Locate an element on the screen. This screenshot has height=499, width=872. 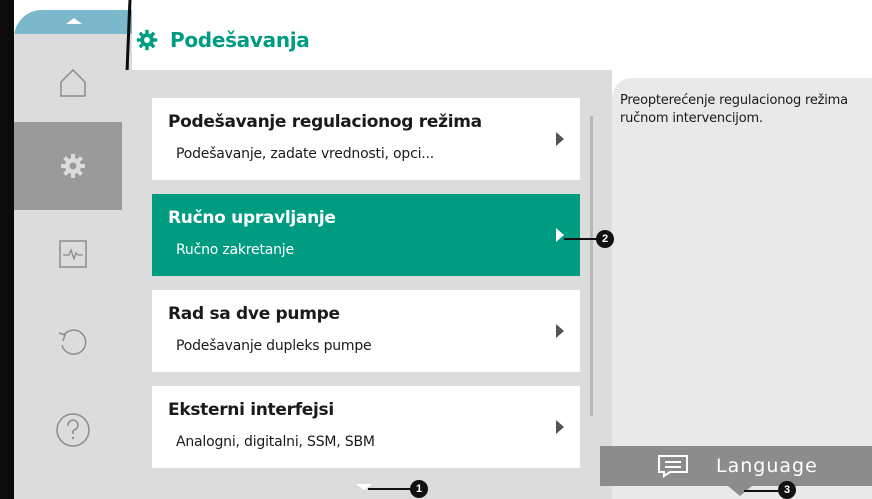
language-label: Language is located at coordinates (767, 466).